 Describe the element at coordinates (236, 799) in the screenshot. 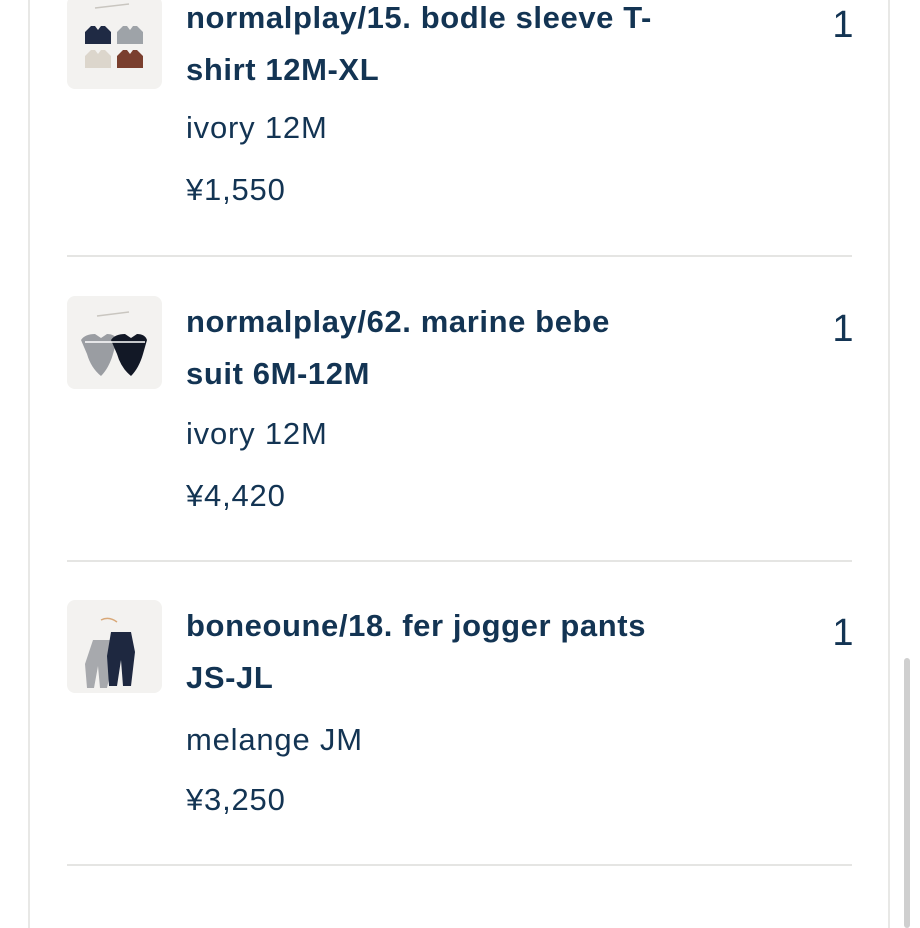

I see `product-price: ¥3,250` at that location.